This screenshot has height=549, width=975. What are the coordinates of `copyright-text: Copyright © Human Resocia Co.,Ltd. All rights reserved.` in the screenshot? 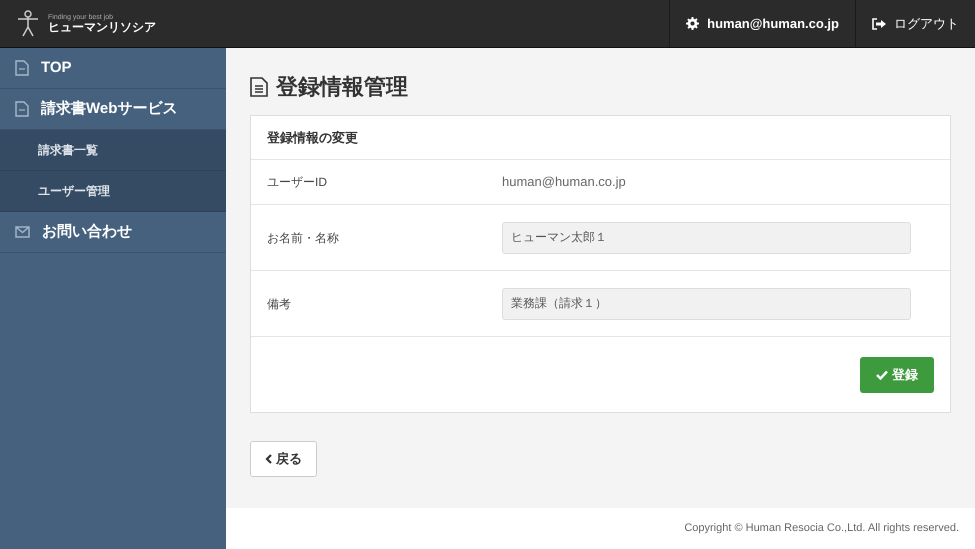 It's located at (821, 528).